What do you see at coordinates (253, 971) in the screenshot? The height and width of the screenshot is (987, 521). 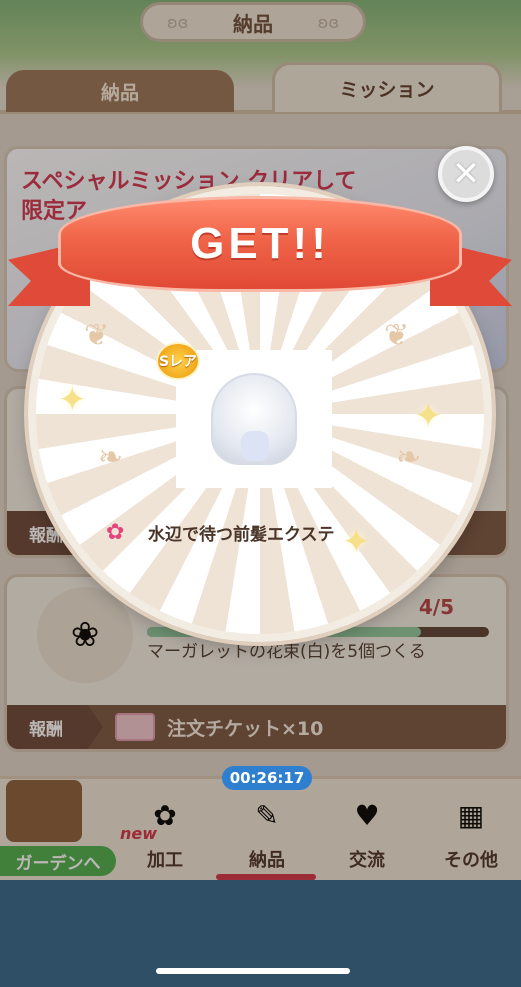 I see `home-indicator` at bounding box center [253, 971].